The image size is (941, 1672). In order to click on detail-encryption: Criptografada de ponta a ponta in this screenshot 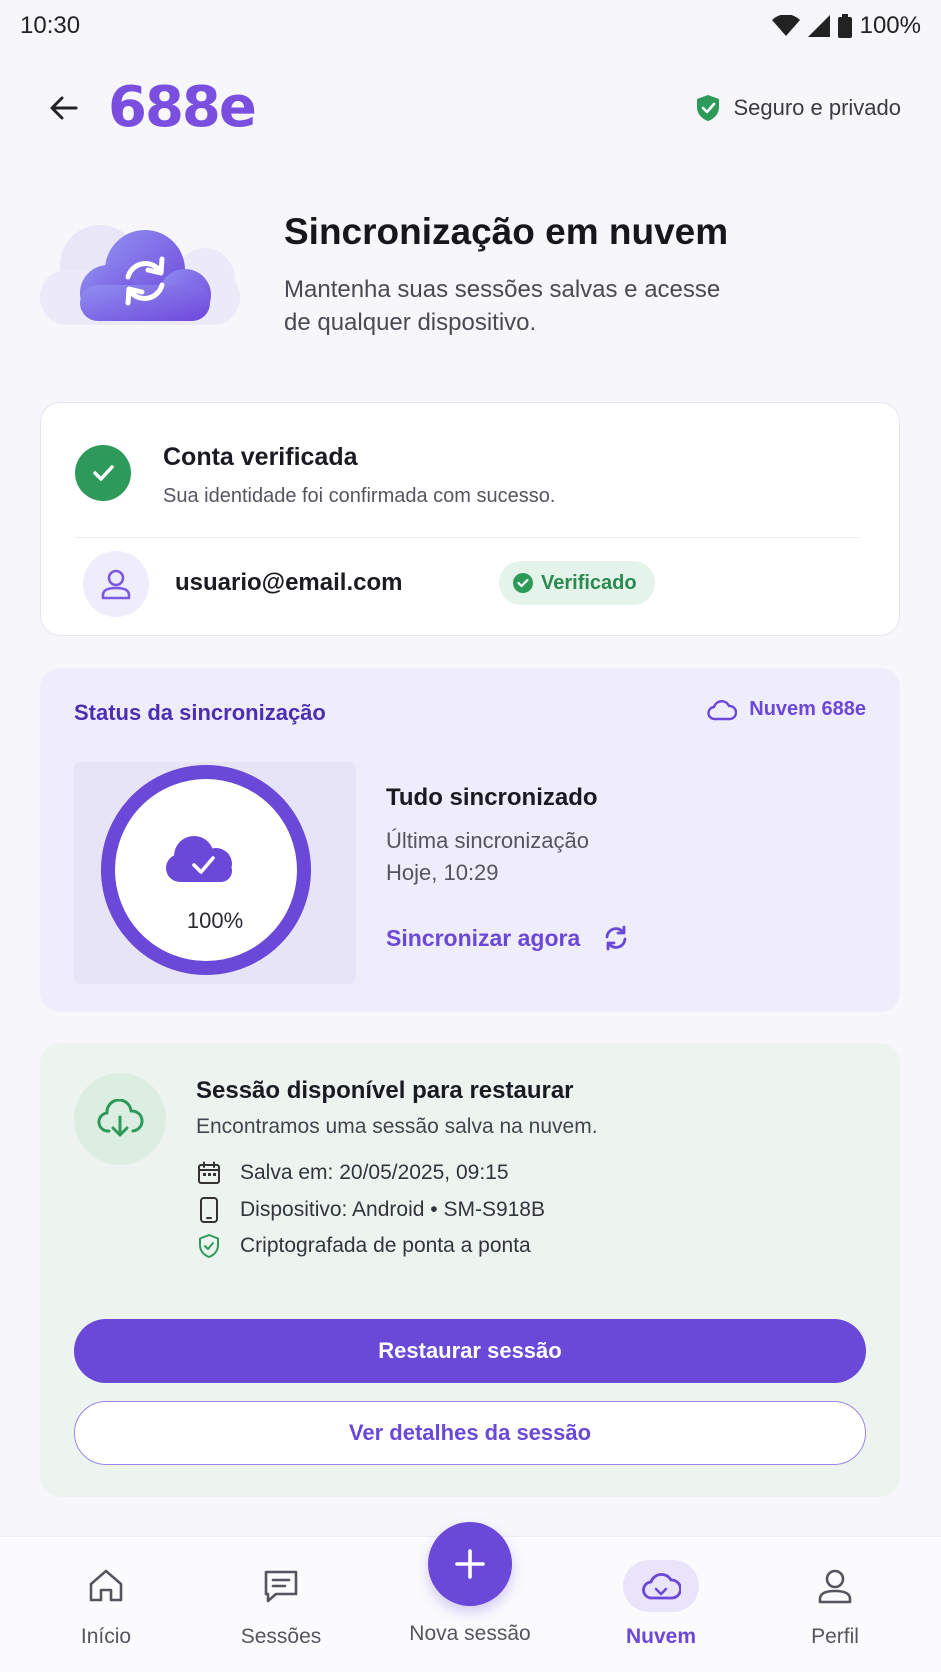, I will do `click(363, 1246)`.